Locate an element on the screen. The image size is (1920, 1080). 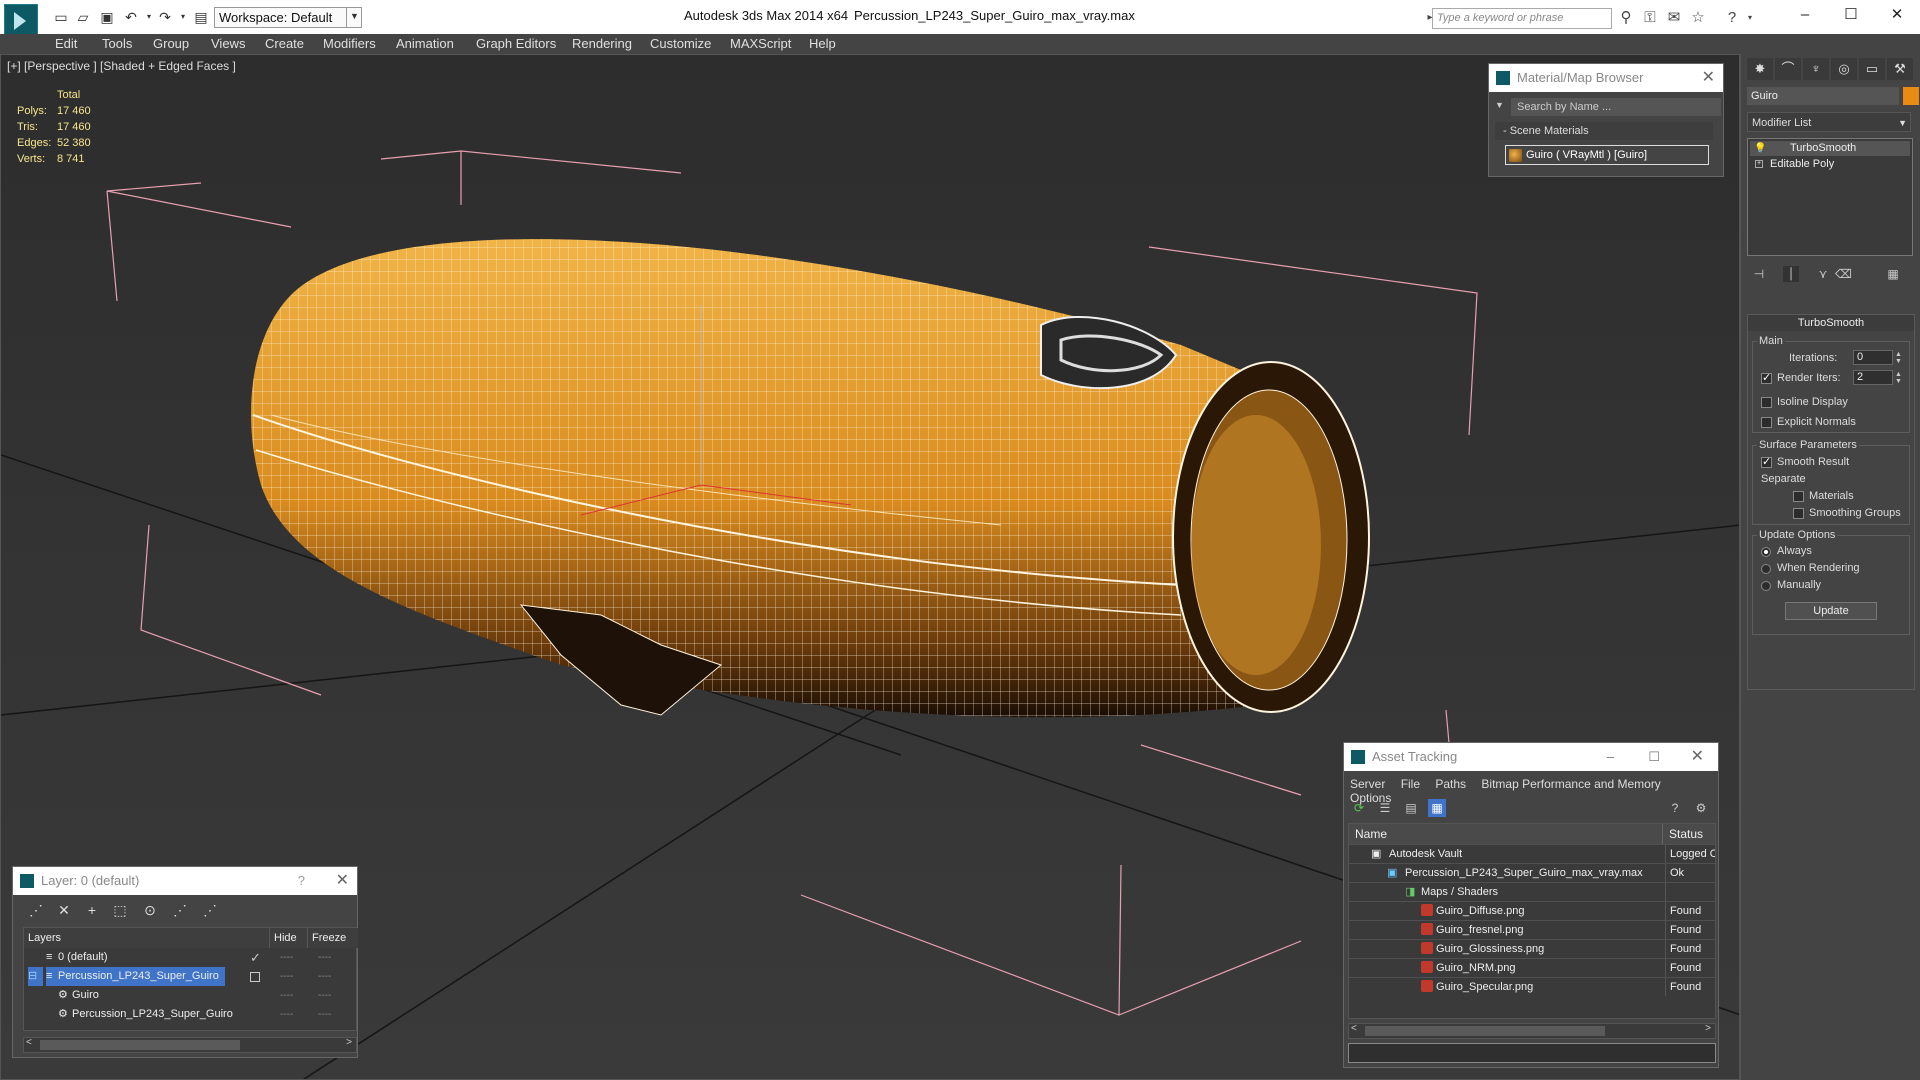
asset-row: Guiro_Glossiness.png Found is located at coordinates (1532, 948).